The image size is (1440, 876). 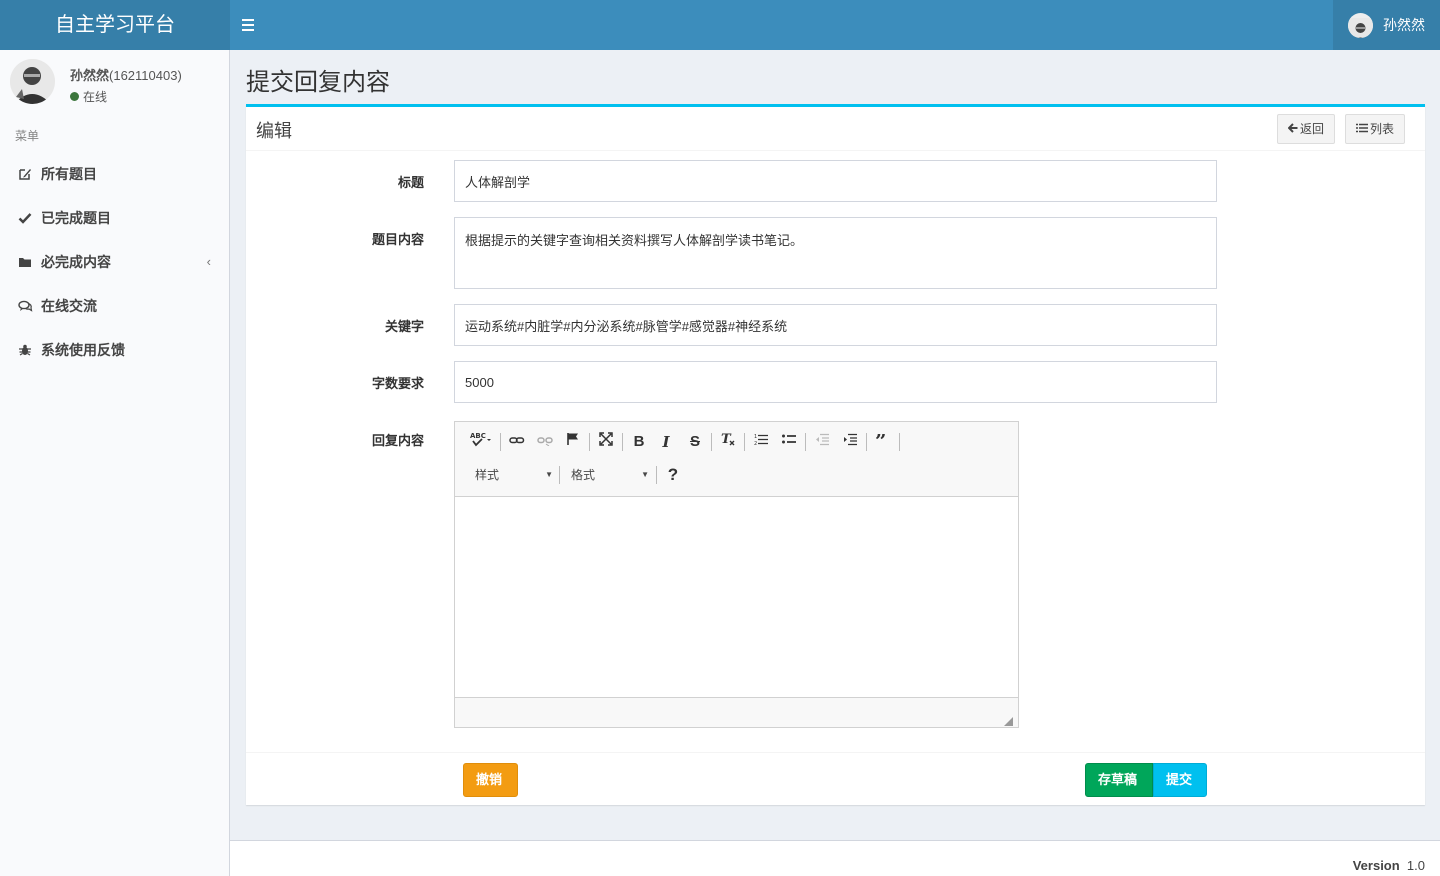 What do you see at coordinates (26, 299) in the screenshot?
I see `comments-icon` at bounding box center [26, 299].